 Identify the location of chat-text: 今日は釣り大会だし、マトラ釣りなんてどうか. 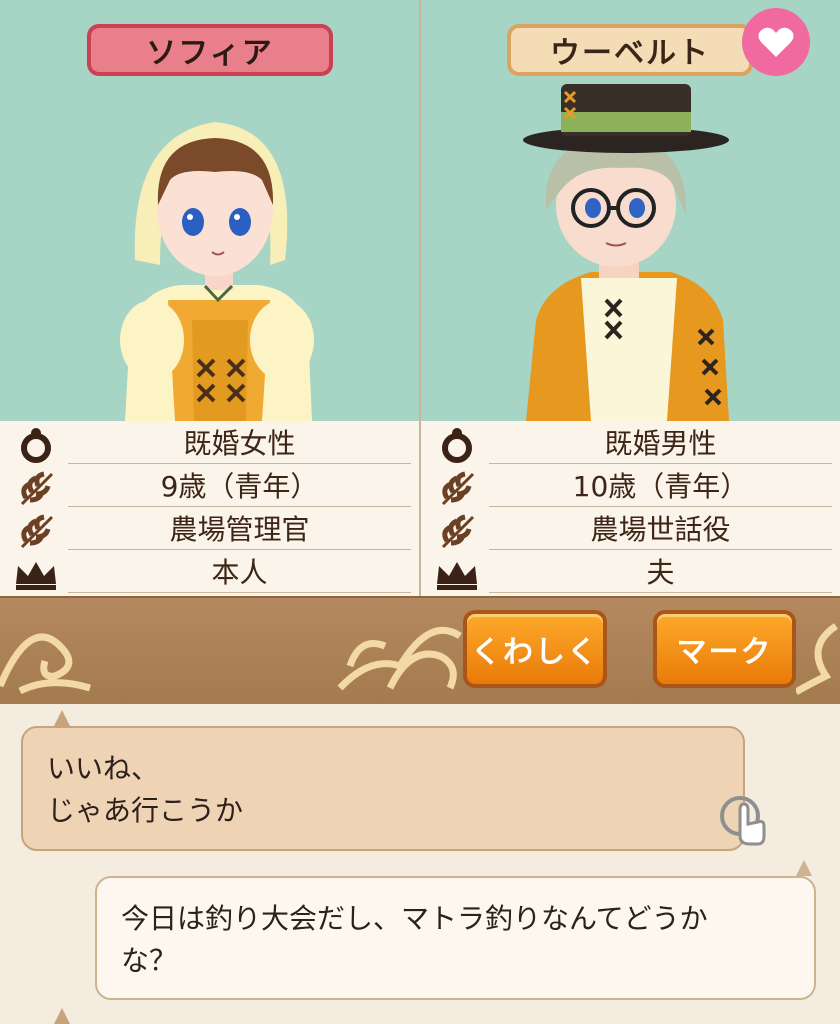
(414, 918).